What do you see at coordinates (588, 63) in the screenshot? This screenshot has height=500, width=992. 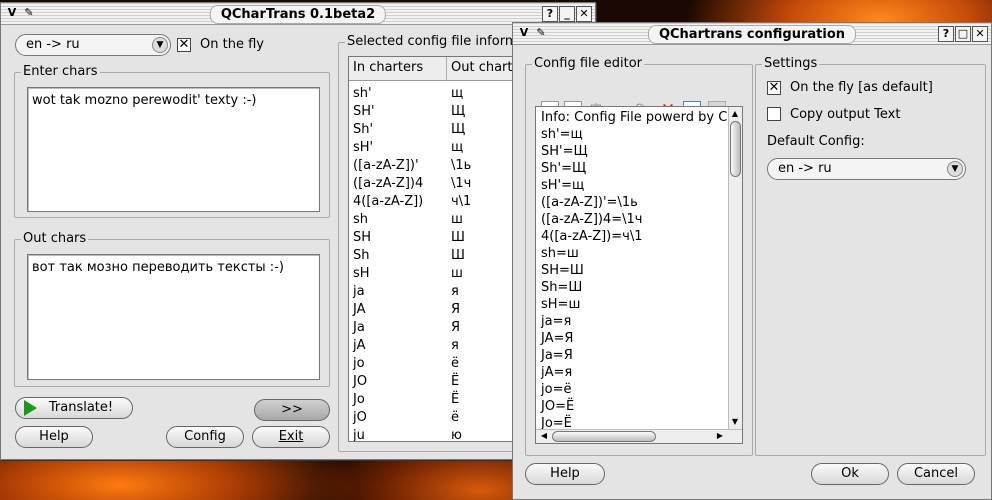 I see `config-editor-title: Config file editor` at bounding box center [588, 63].